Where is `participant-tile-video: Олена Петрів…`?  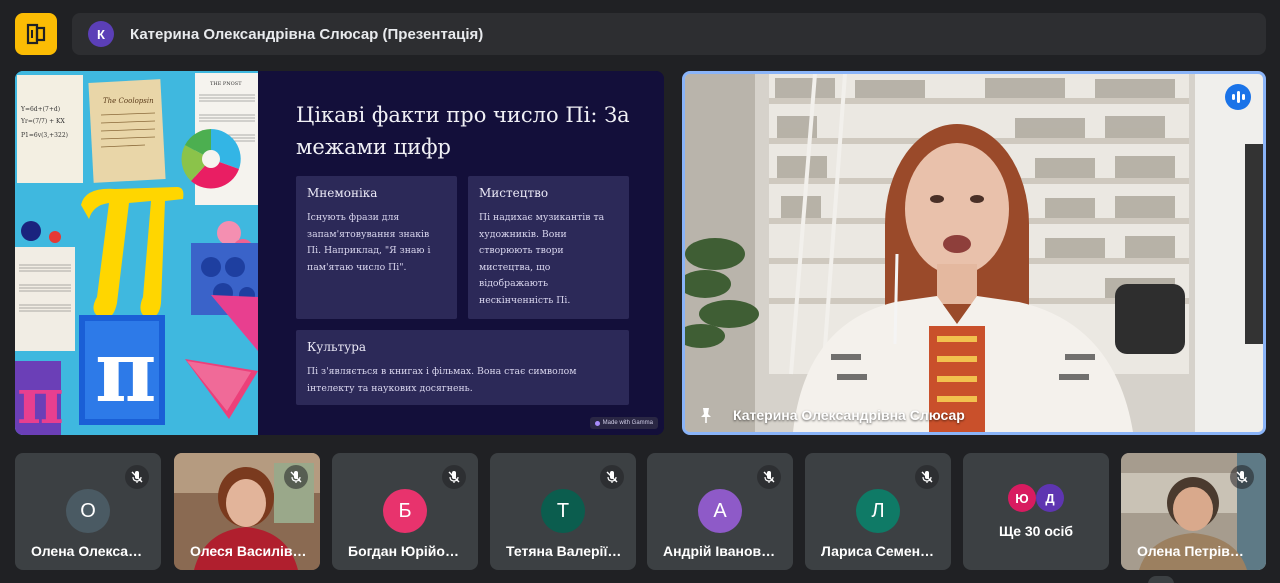
participant-tile-video: Олена Петрів… is located at coordinates (1193, 511).